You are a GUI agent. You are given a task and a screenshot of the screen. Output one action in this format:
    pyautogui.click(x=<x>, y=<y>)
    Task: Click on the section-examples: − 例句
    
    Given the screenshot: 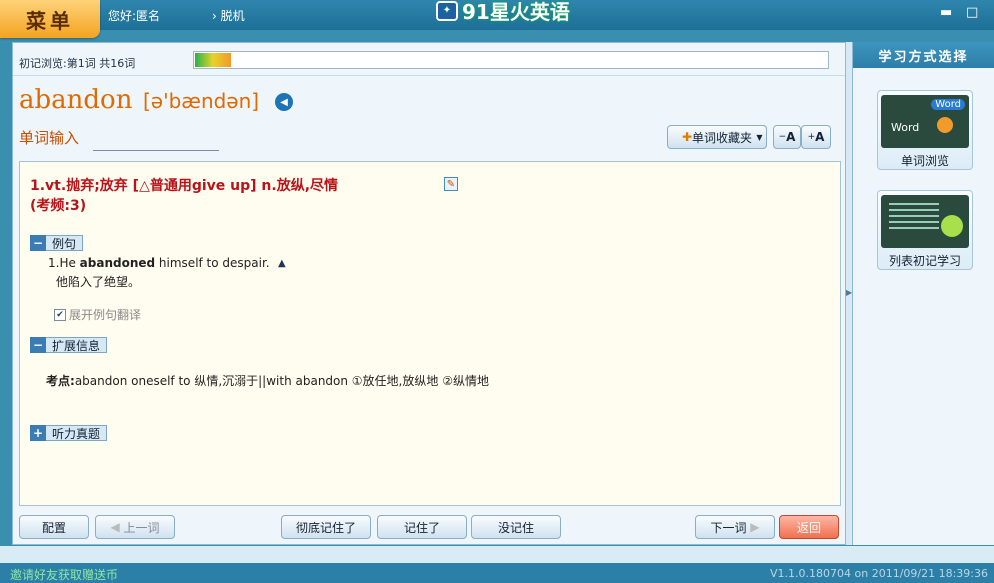 What is the action you would take?
    pyautogui.click(x=57, y=243)
    